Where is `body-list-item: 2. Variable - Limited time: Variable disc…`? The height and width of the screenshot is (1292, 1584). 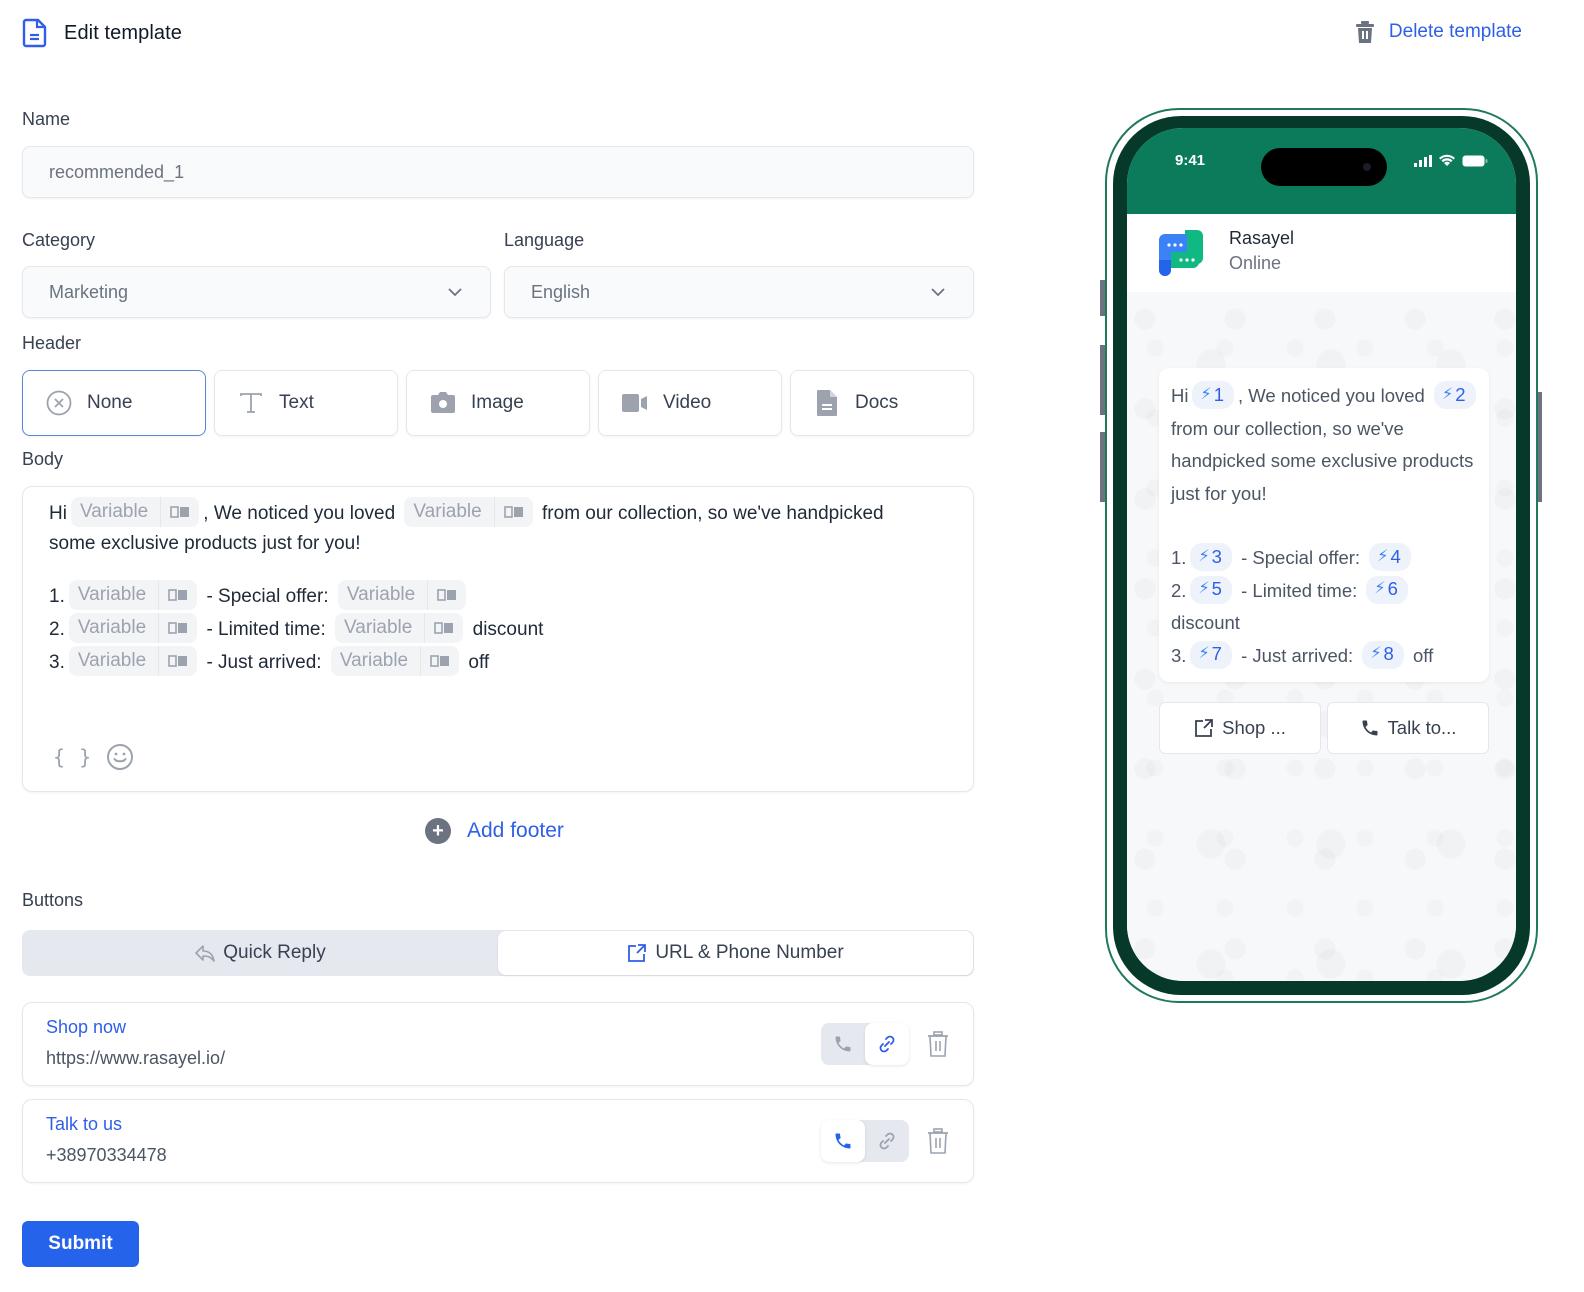 body-list-item: 2. Variable - Limited time: Variable disc… is located at coordinates (499, 629).